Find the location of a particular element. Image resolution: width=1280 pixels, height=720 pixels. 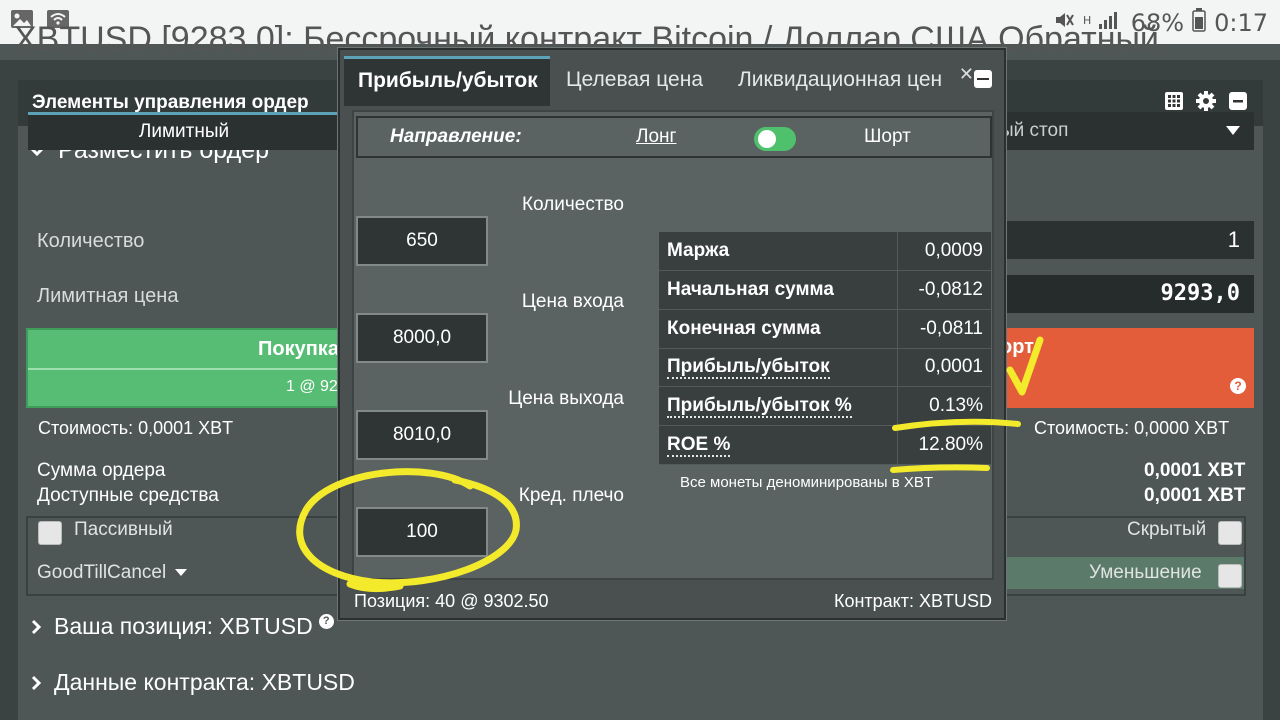

result-label: ROE % is located at coordinates (778, 445).